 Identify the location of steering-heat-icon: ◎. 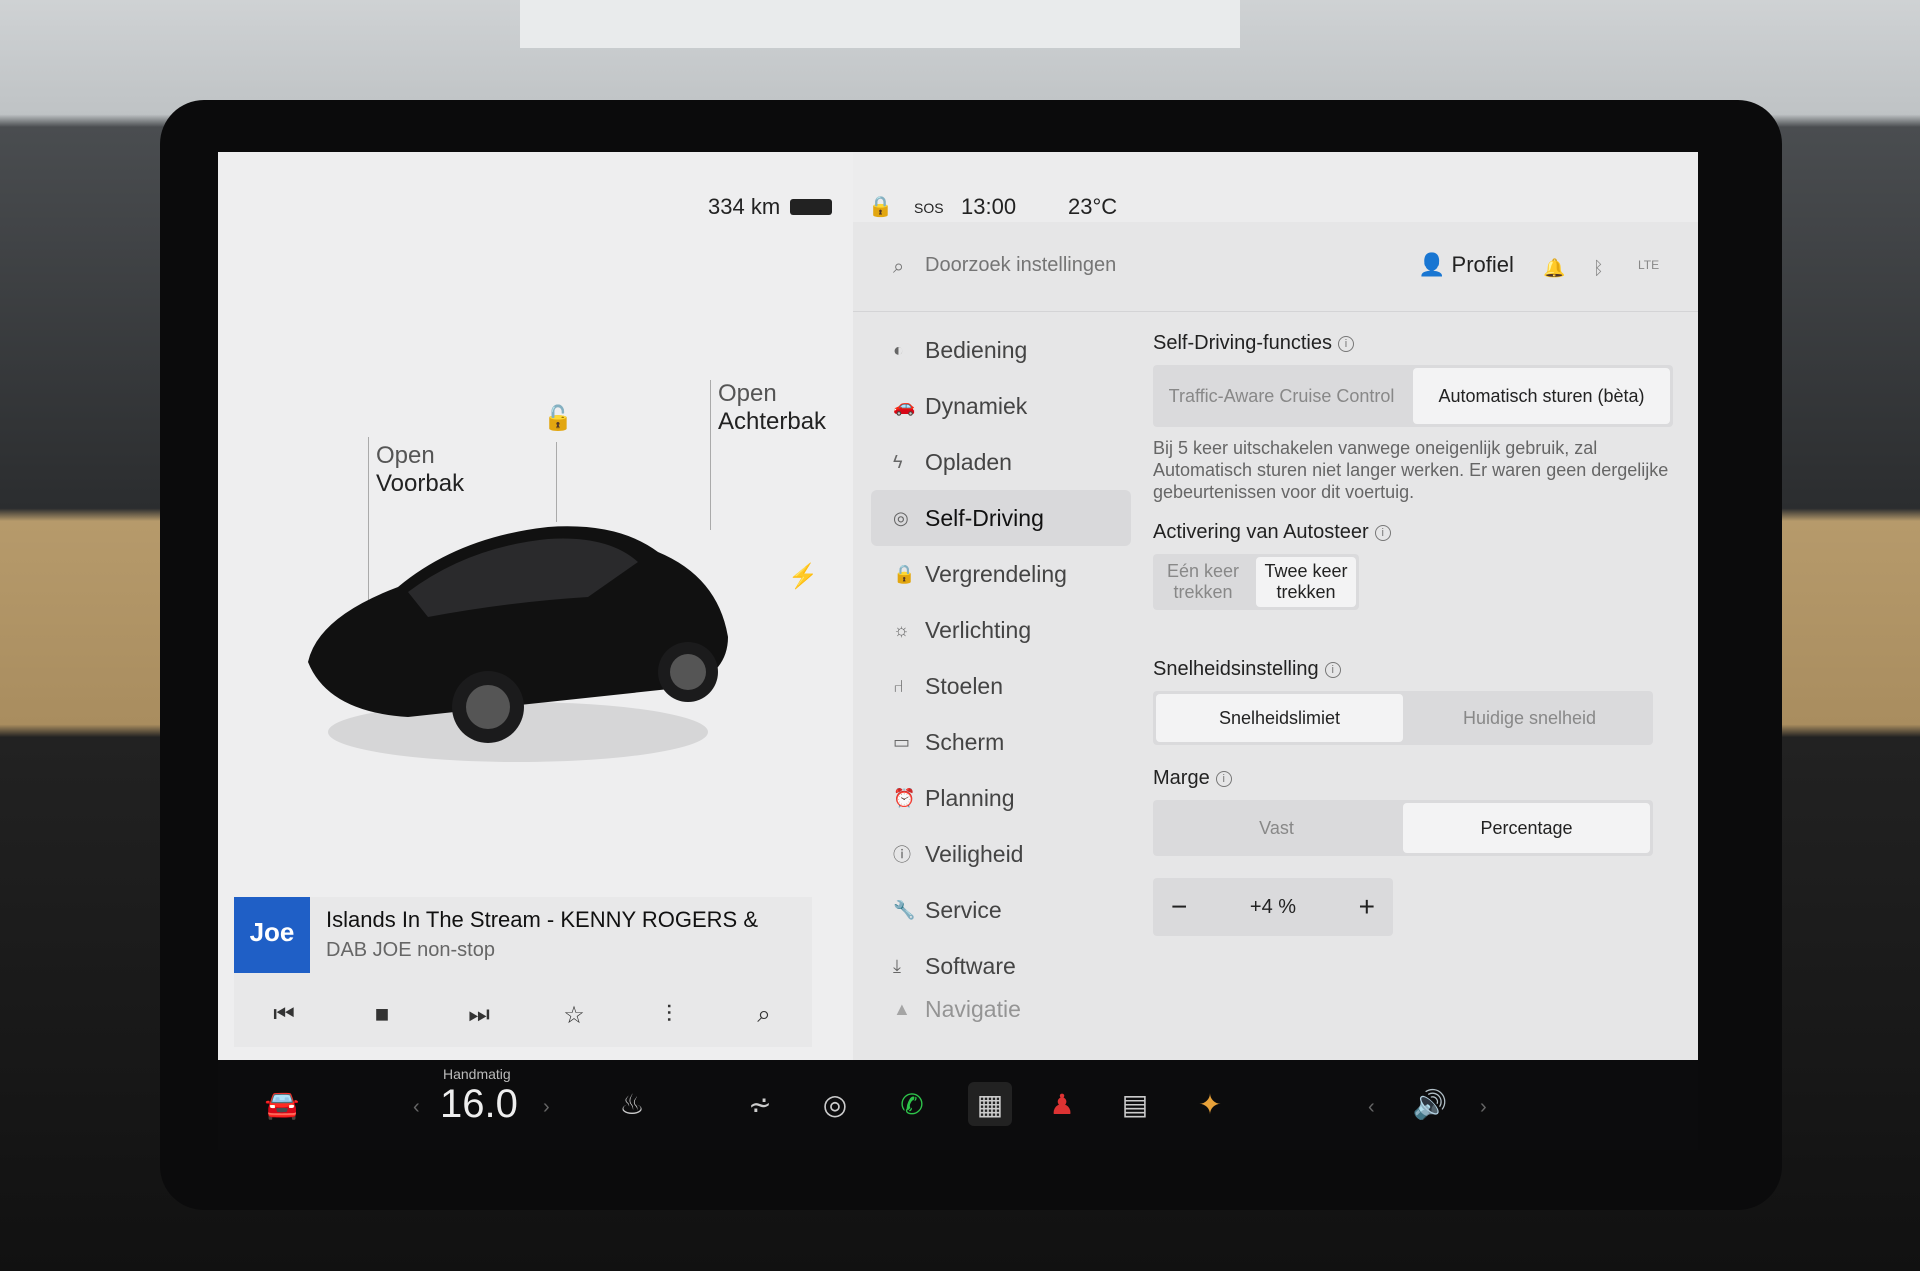
(835, 1104).